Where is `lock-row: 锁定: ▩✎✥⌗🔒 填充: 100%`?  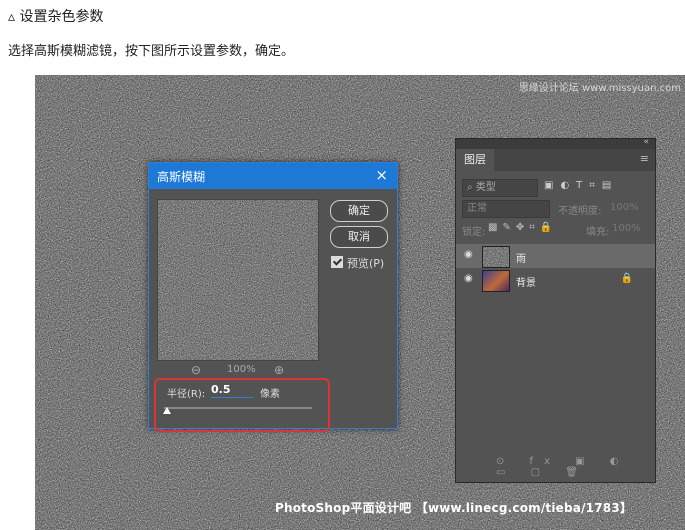
lock-row: 锁定: ▩✎✥⌗🔒 填充: 100% is located at coordinates (555, 230).